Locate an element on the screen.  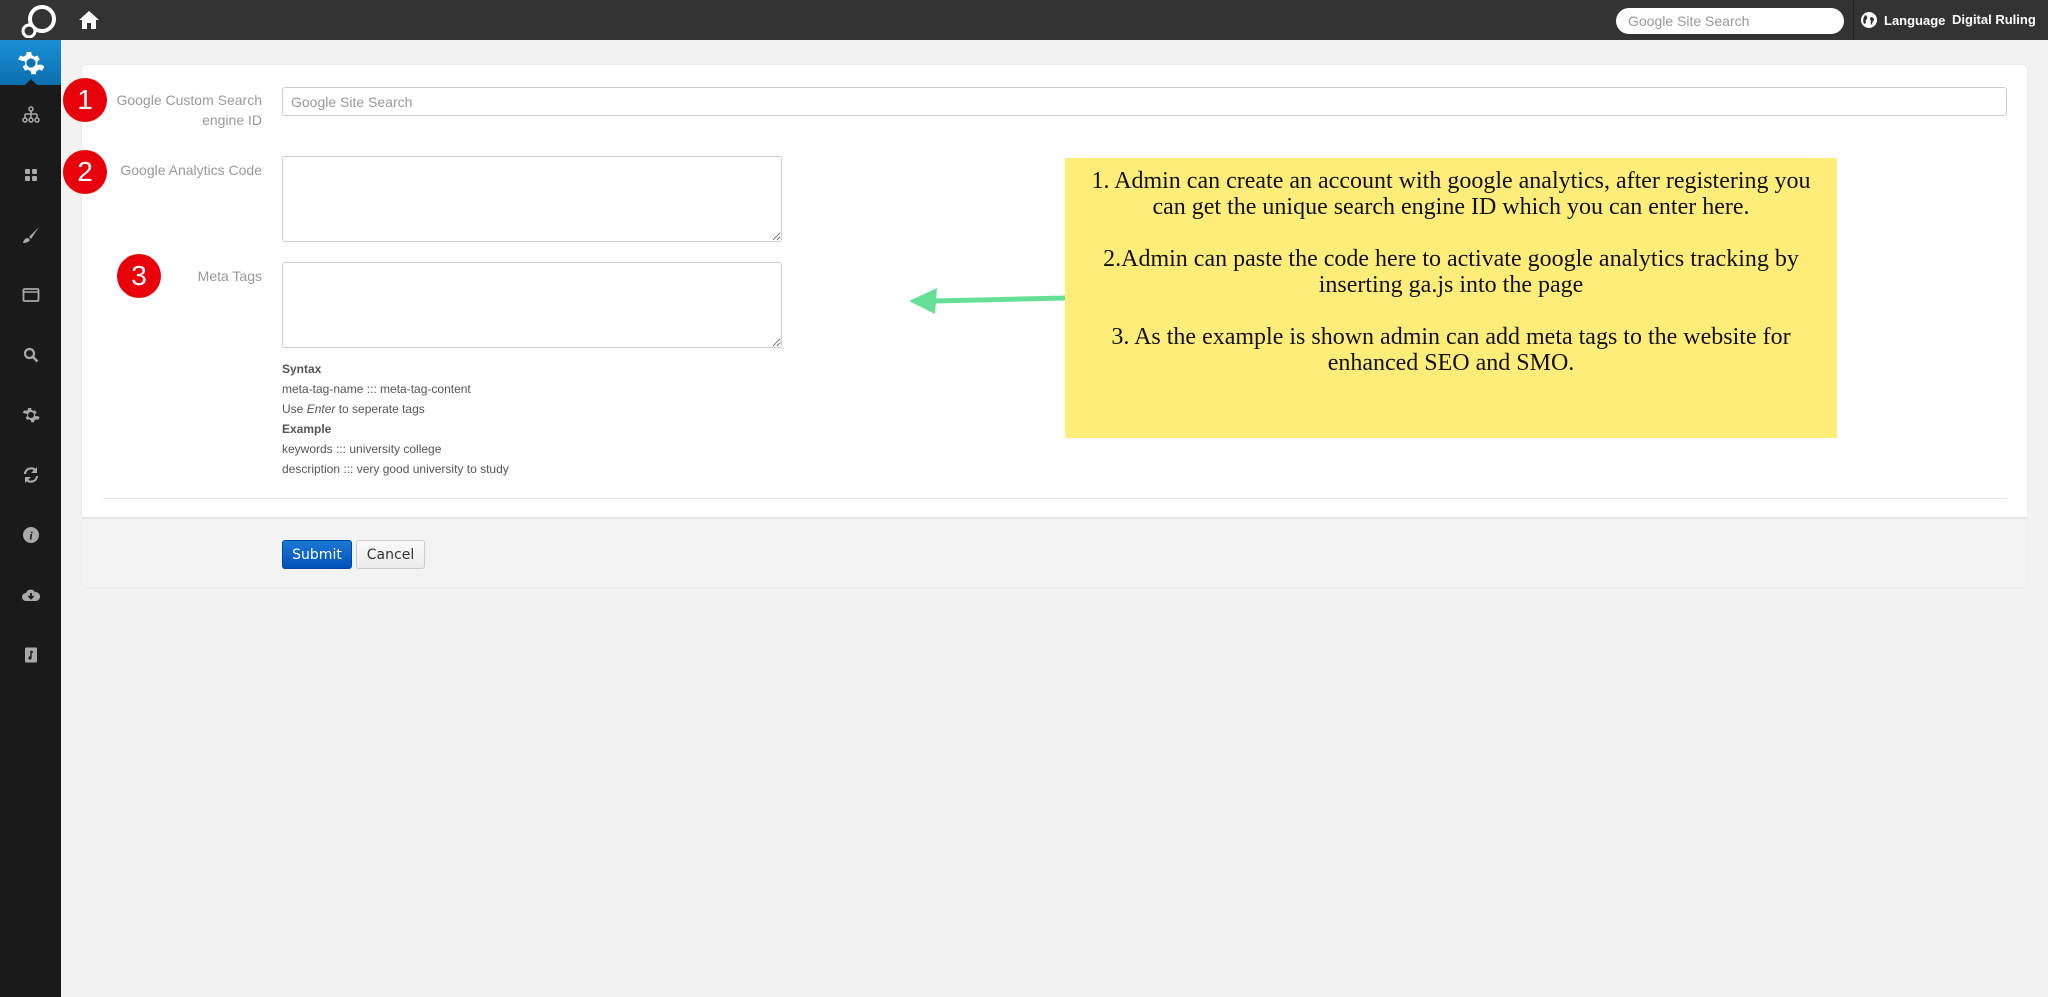
form-divider is located at coordinates (1054, 498).